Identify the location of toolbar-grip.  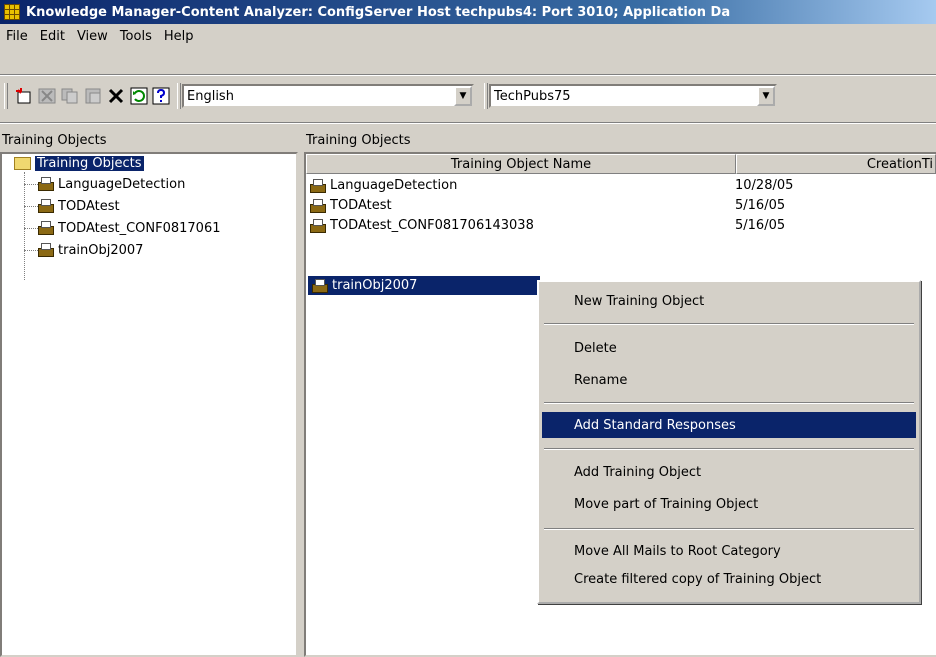
(6, 96).